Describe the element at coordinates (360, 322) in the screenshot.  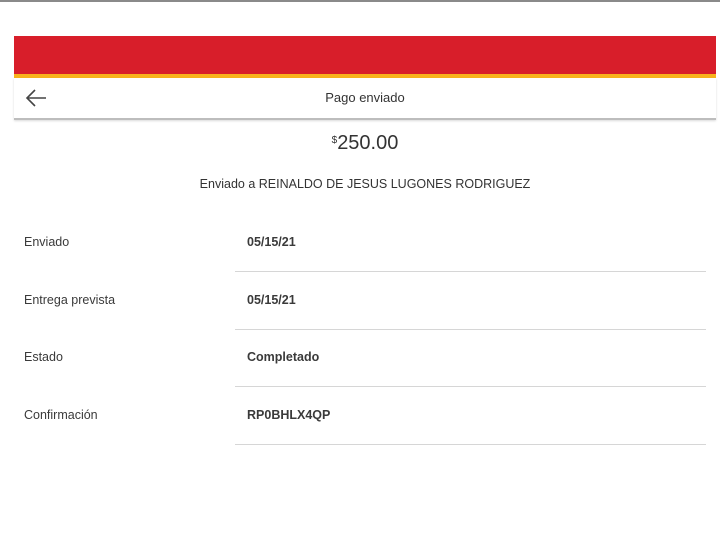
I see `detail-row-expected-delivery: Entrega prevista 05/15/21` at that location.